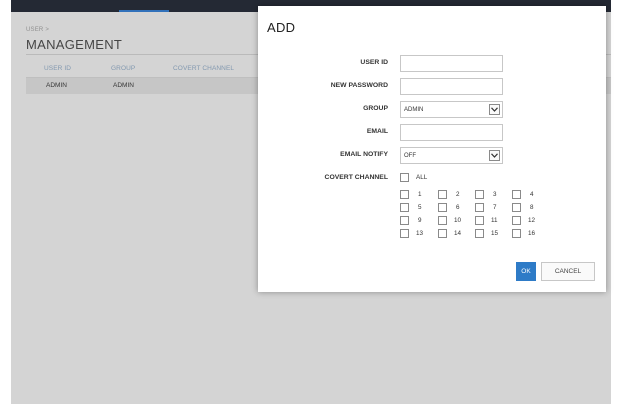 This screenshot has height=408, width=622. Describe the element at coordinates (451, 155) in the screenshot. I see `email-notify-select: OFF` at that location.